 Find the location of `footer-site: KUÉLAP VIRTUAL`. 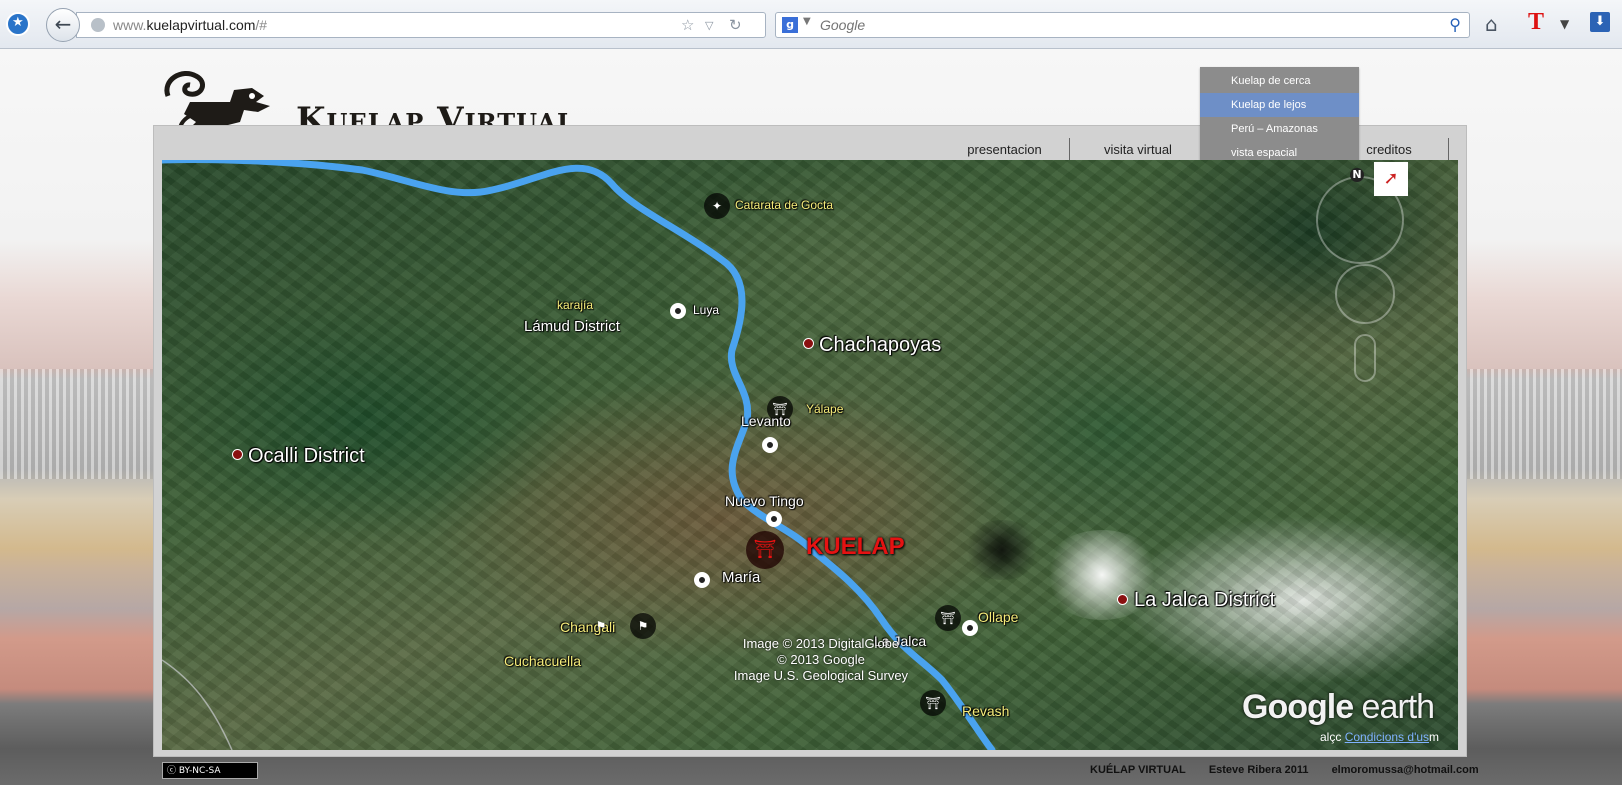

footer-site: KUÉLAP VIRTUAL is located at coordinates (1138, 770).